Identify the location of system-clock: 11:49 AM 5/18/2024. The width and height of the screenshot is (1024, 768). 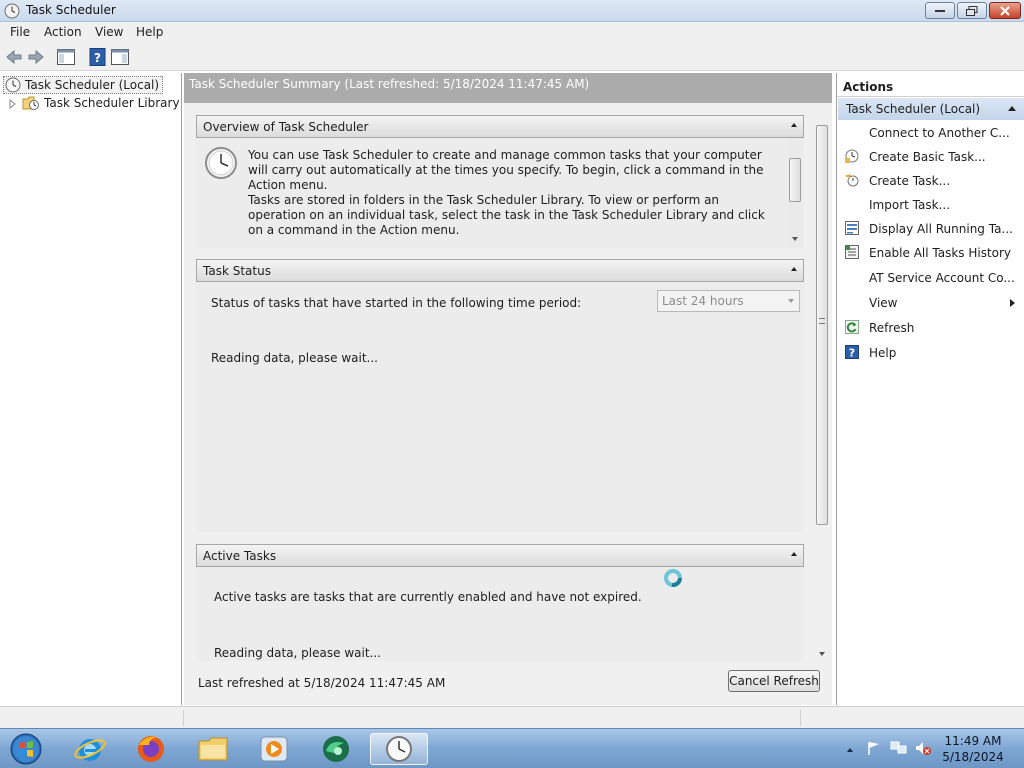
(973, 749).